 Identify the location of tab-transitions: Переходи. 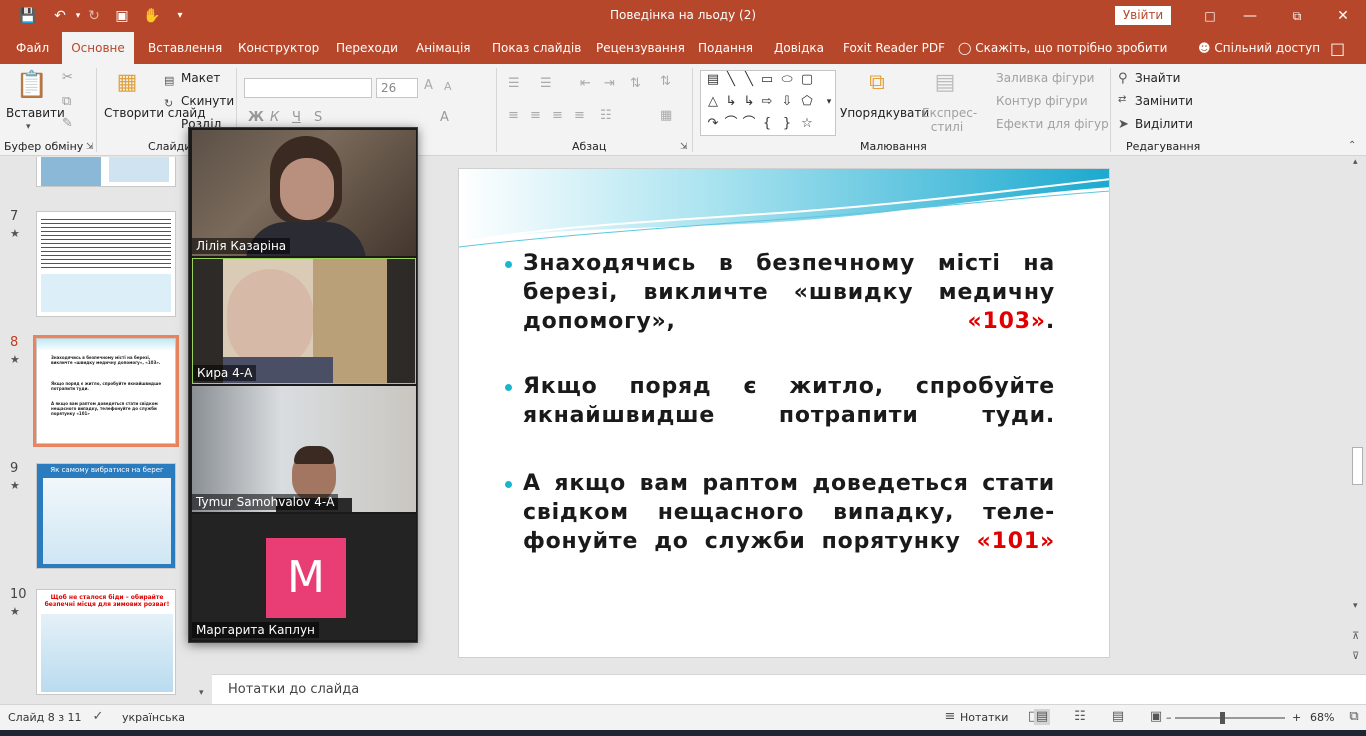
(367, 48).